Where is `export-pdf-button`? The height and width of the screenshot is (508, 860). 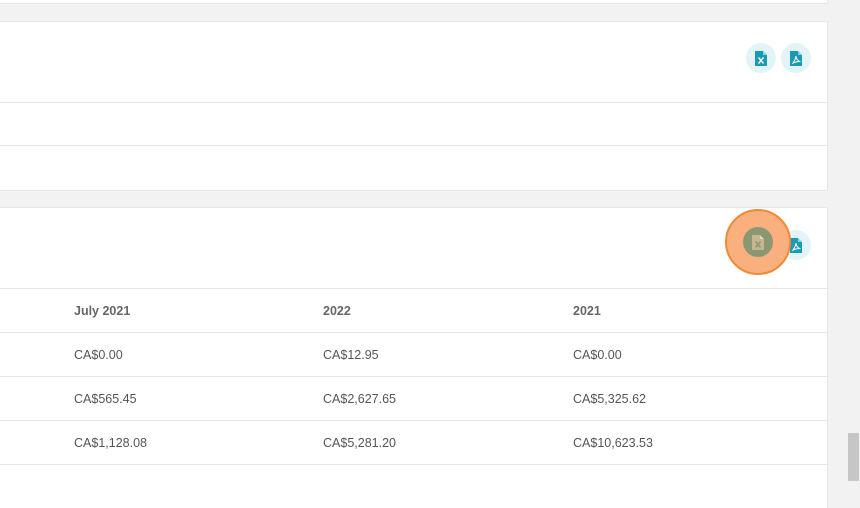
export-pdf-button is located at coordinates (796, 58).